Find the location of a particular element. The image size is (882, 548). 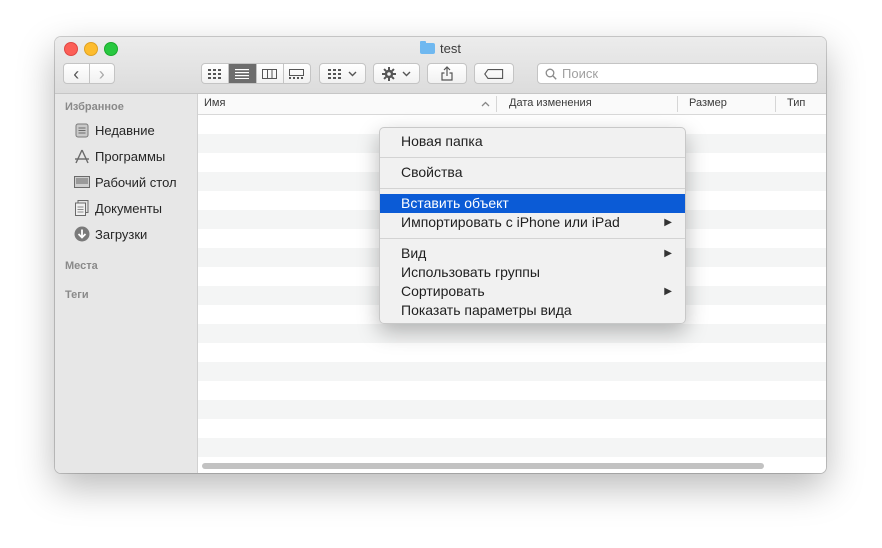

sidebar-item-label: Рабочий стол is located at coordinates (136, 182).